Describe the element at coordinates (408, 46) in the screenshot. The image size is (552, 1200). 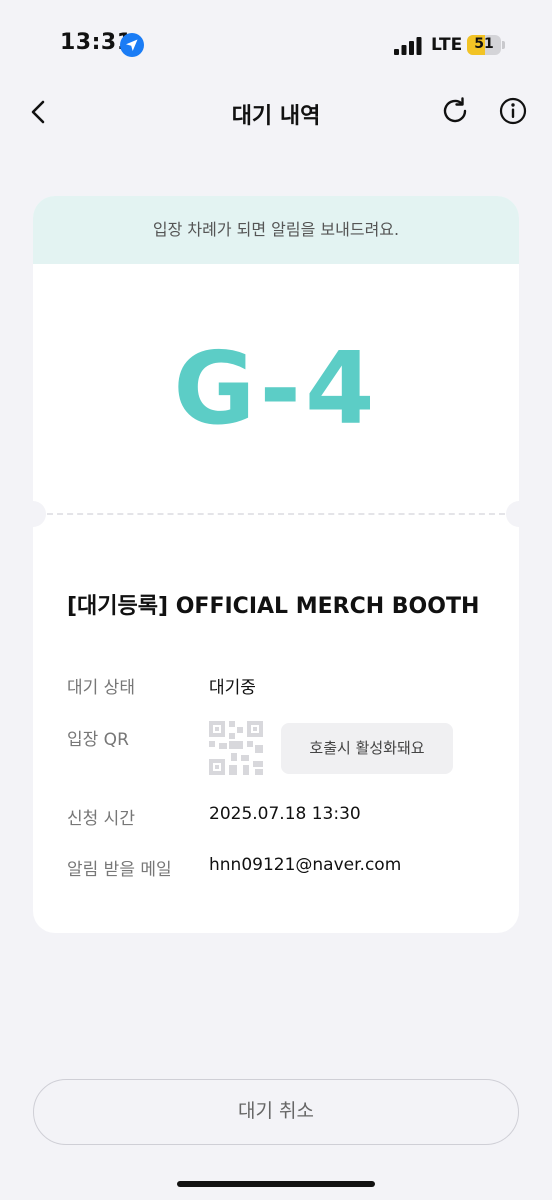
I see `cellular-signal-icon` at that location.